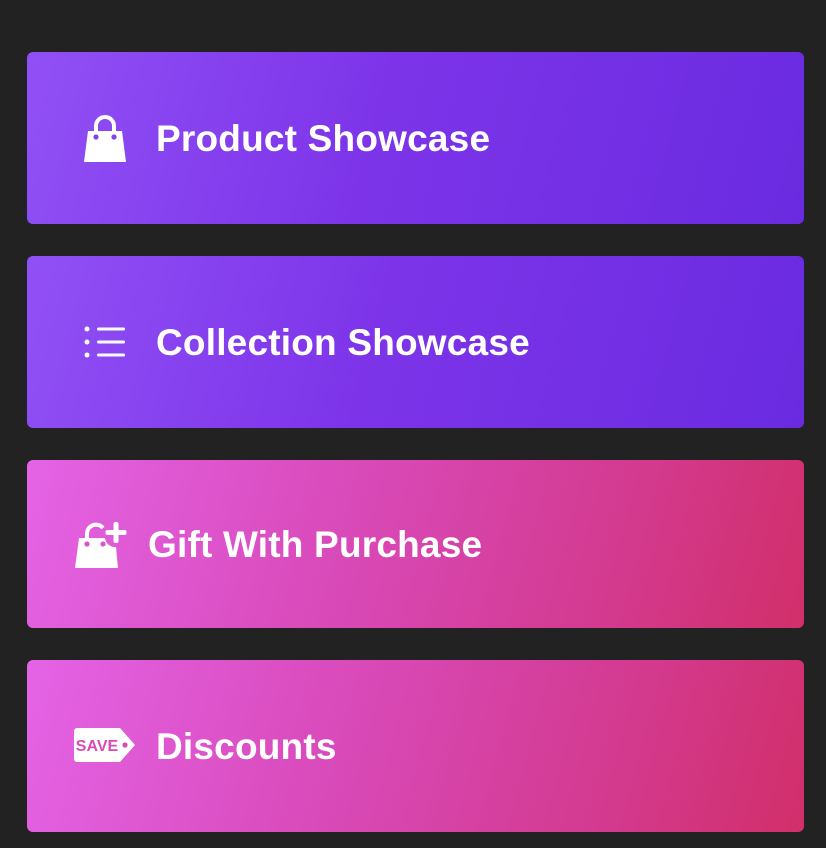 The width and height of the screenshot is (826, 848). Describe the element at coordinates (315, 544) in the screenshot. I see `gift-with-purchase-label: Gift With Purchase` at that location.